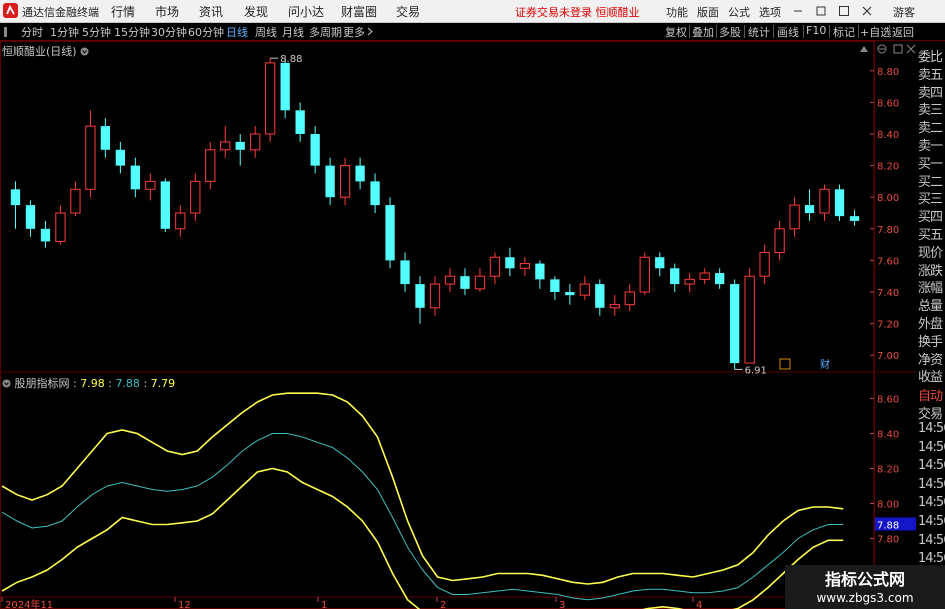  I want to click on side-label: 现价, so click(930, 251).